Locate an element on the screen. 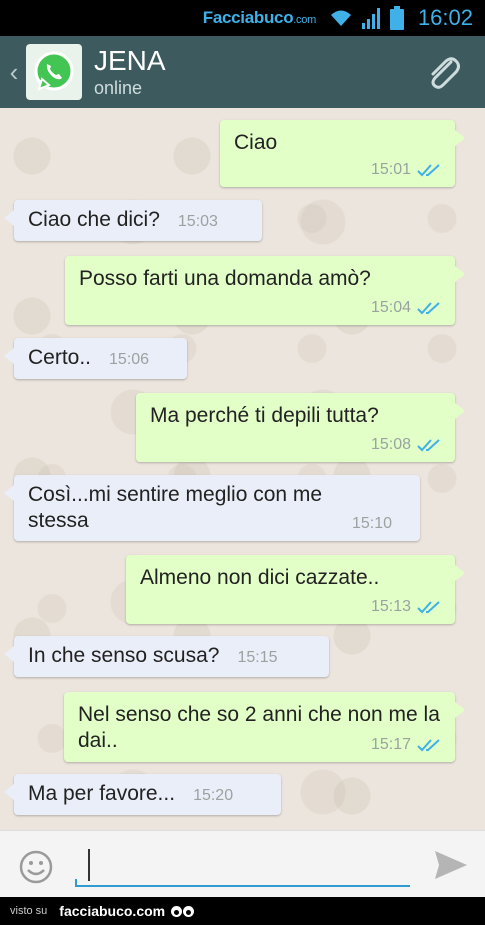 The height and width of the screenshot is (925, 485). chat-header: ‹ JENA online is located at coordinates (242, 72).